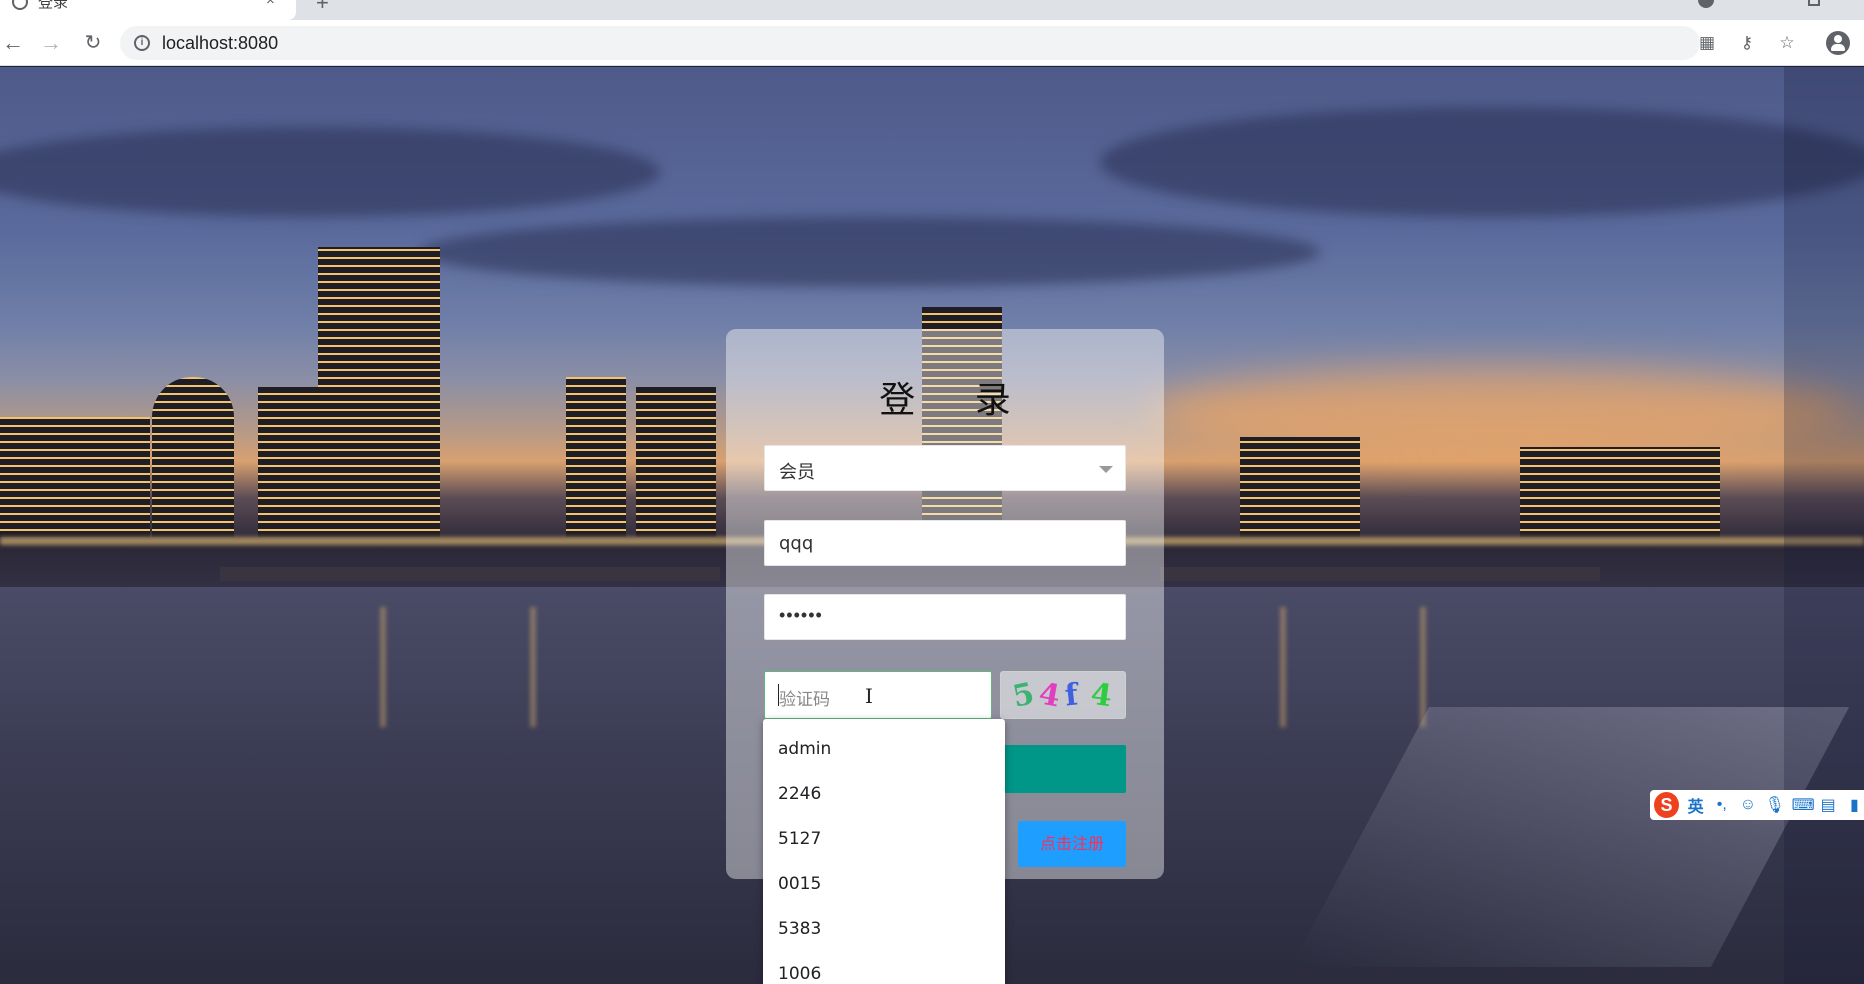  Describe the element at coordinates (270, 4) in the screenshot. I see `tab-close-icon: ×` at that location.